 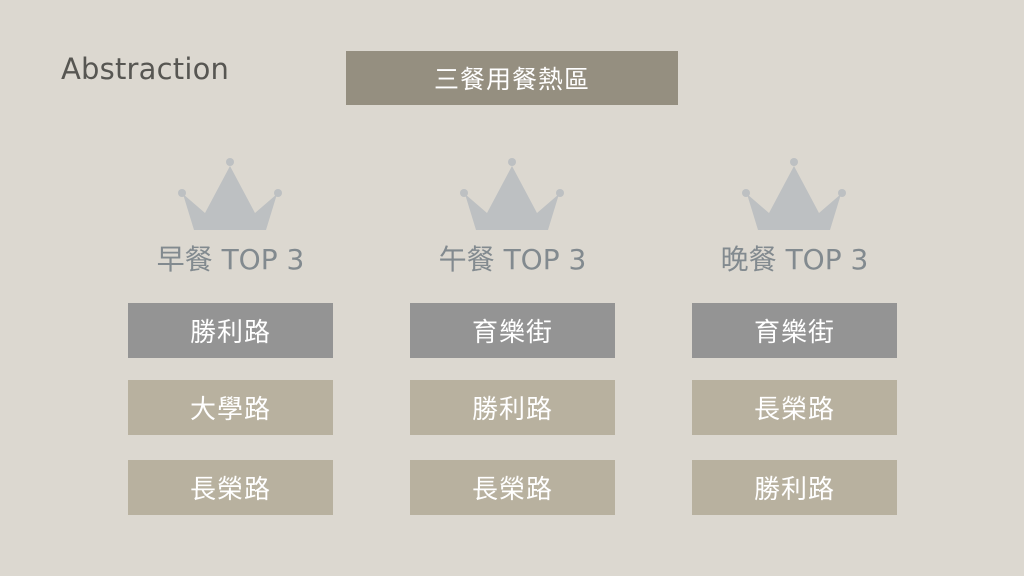 I want to click on breakfast-rank-3: 長榮路, so click(x=230, y=487).